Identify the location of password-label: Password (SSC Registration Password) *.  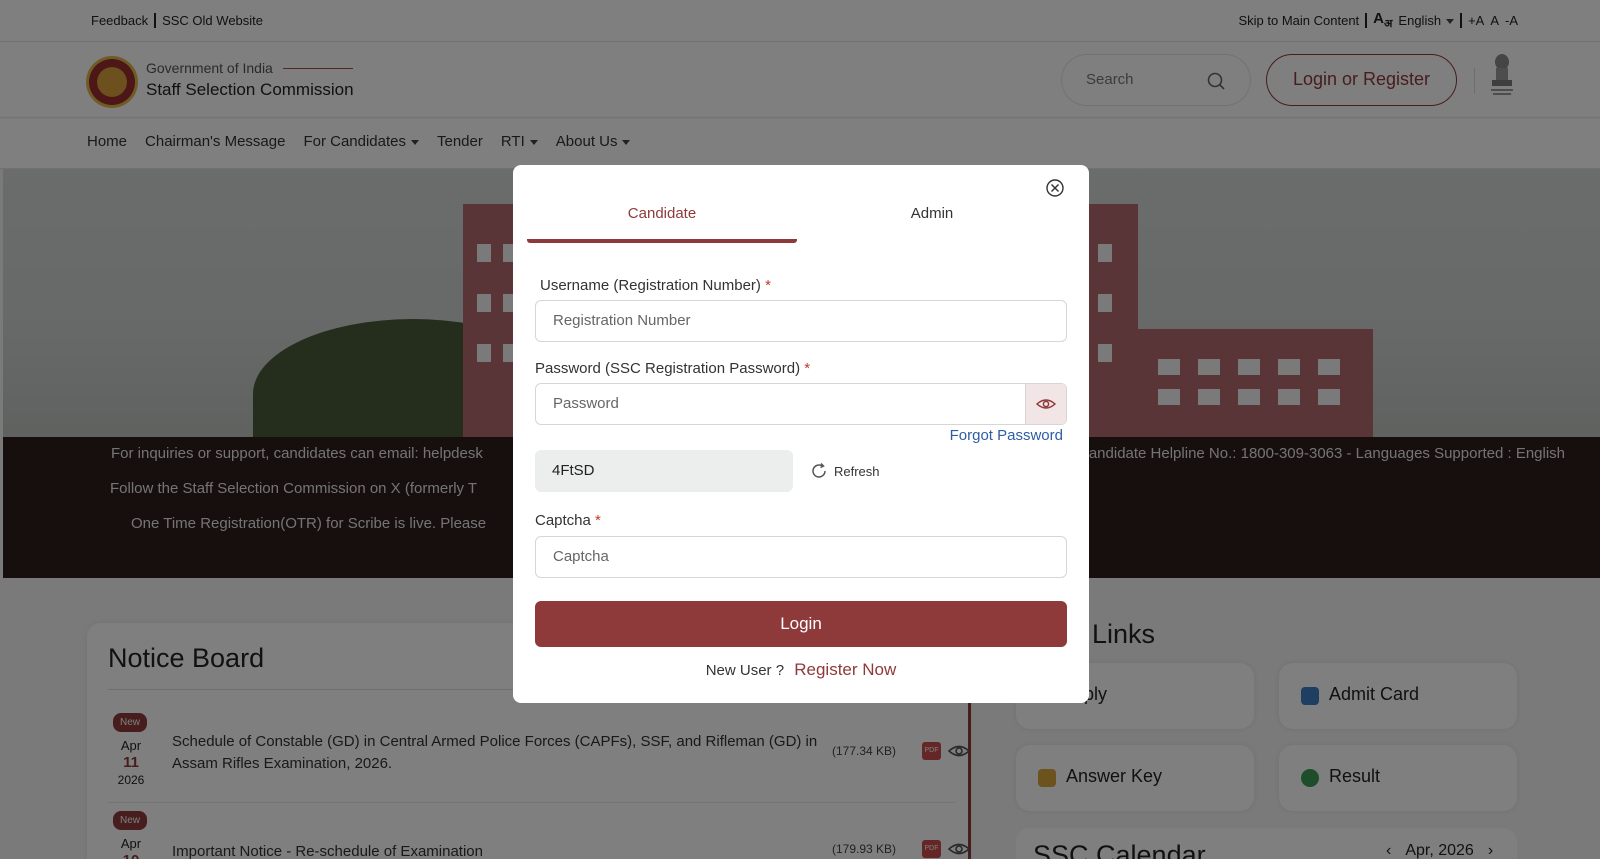
(672, 368).